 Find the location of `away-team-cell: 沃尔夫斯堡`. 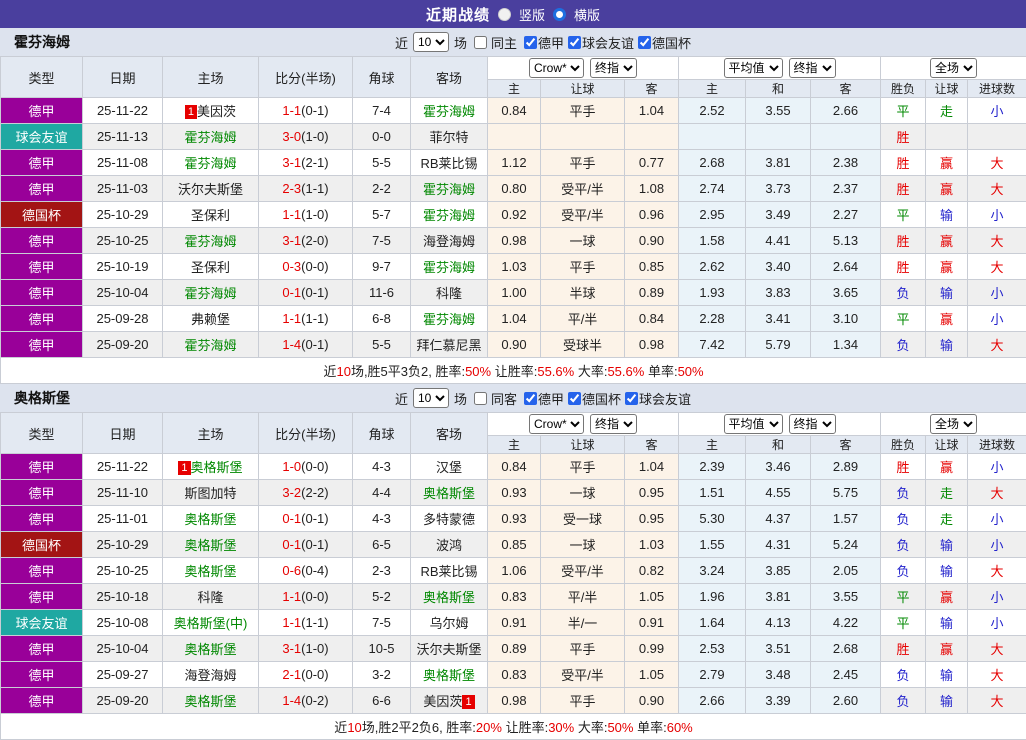

away-team-cell: 沃尔夫斯堡 is located at coordinates (449, 649).